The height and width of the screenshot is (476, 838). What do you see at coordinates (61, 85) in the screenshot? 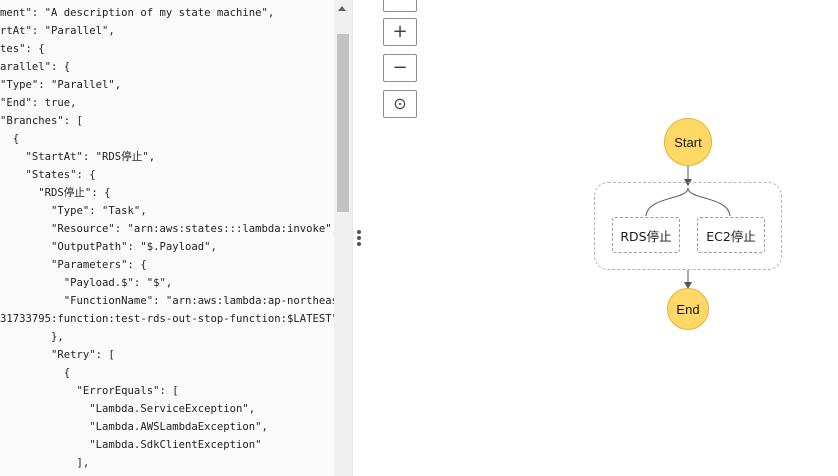
I see `code-line: "Type": "Parallel",` at bounding box center [61, 85].